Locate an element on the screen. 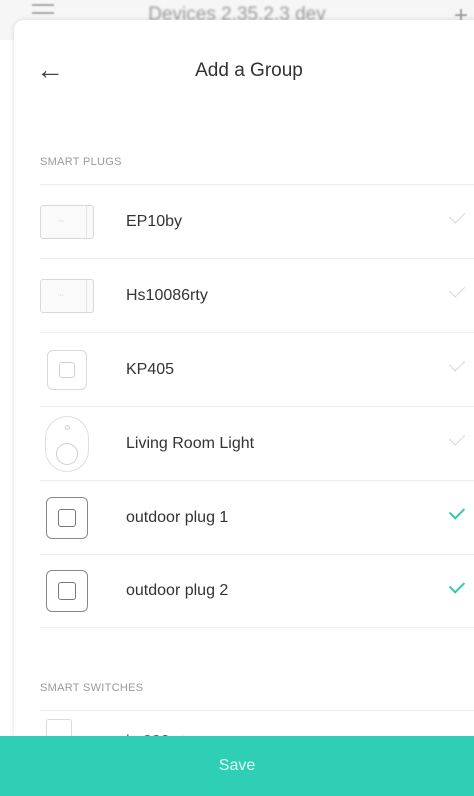  device-row-hs10086rty: ‧‧ Hs10086rty is located at coordinates (257, 295).